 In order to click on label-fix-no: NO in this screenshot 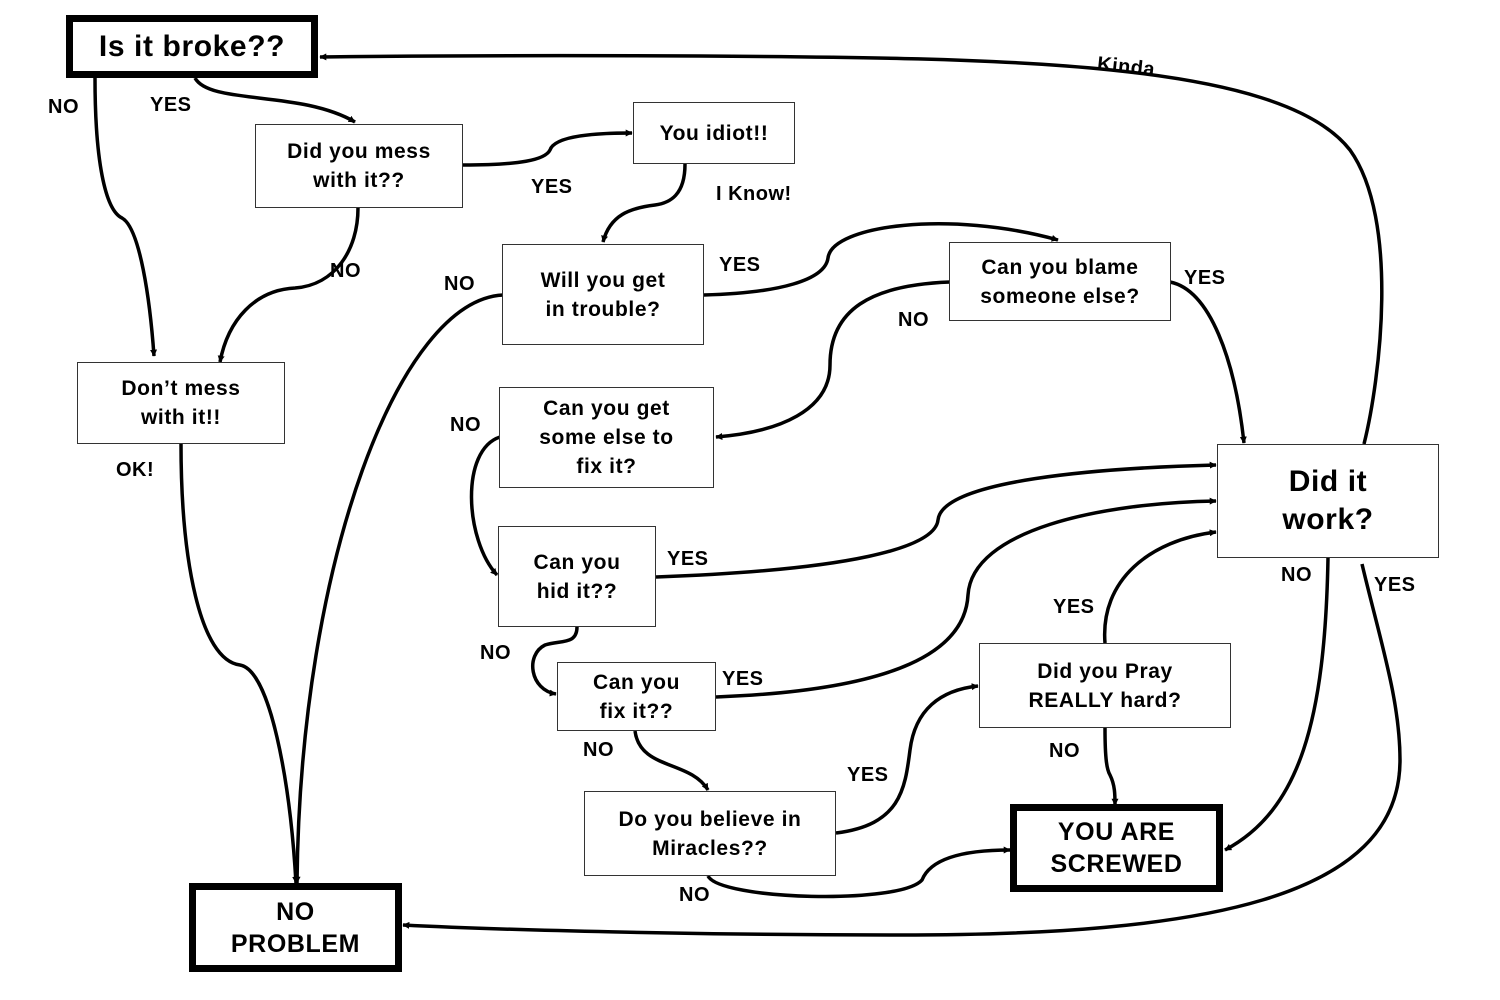, I will do `click(598, 750)`.